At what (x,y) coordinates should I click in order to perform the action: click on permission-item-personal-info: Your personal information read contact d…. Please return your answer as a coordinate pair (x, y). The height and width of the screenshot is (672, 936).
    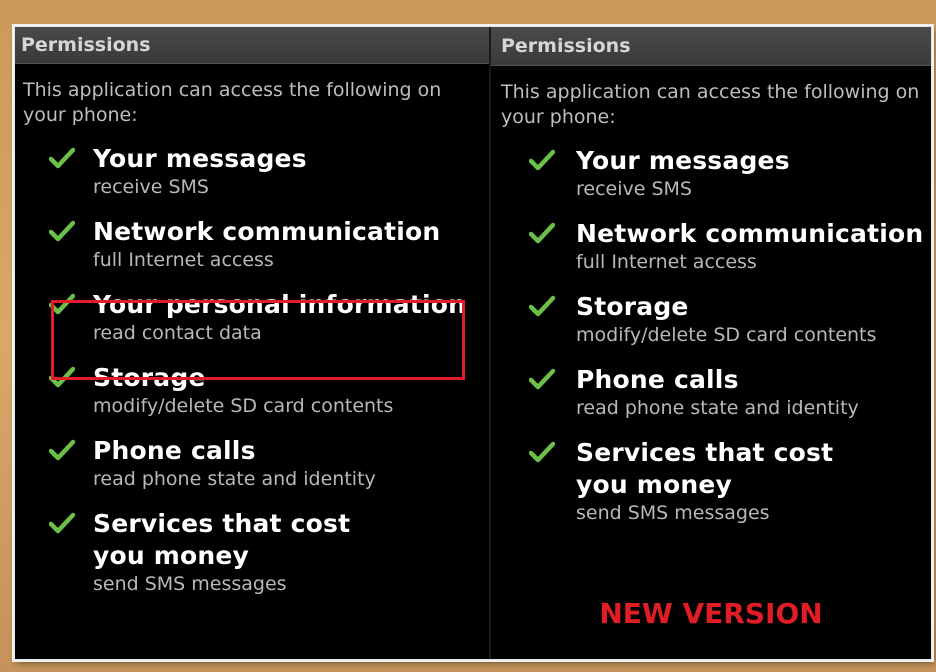
    Looking at the image, I should click on (252, 317).